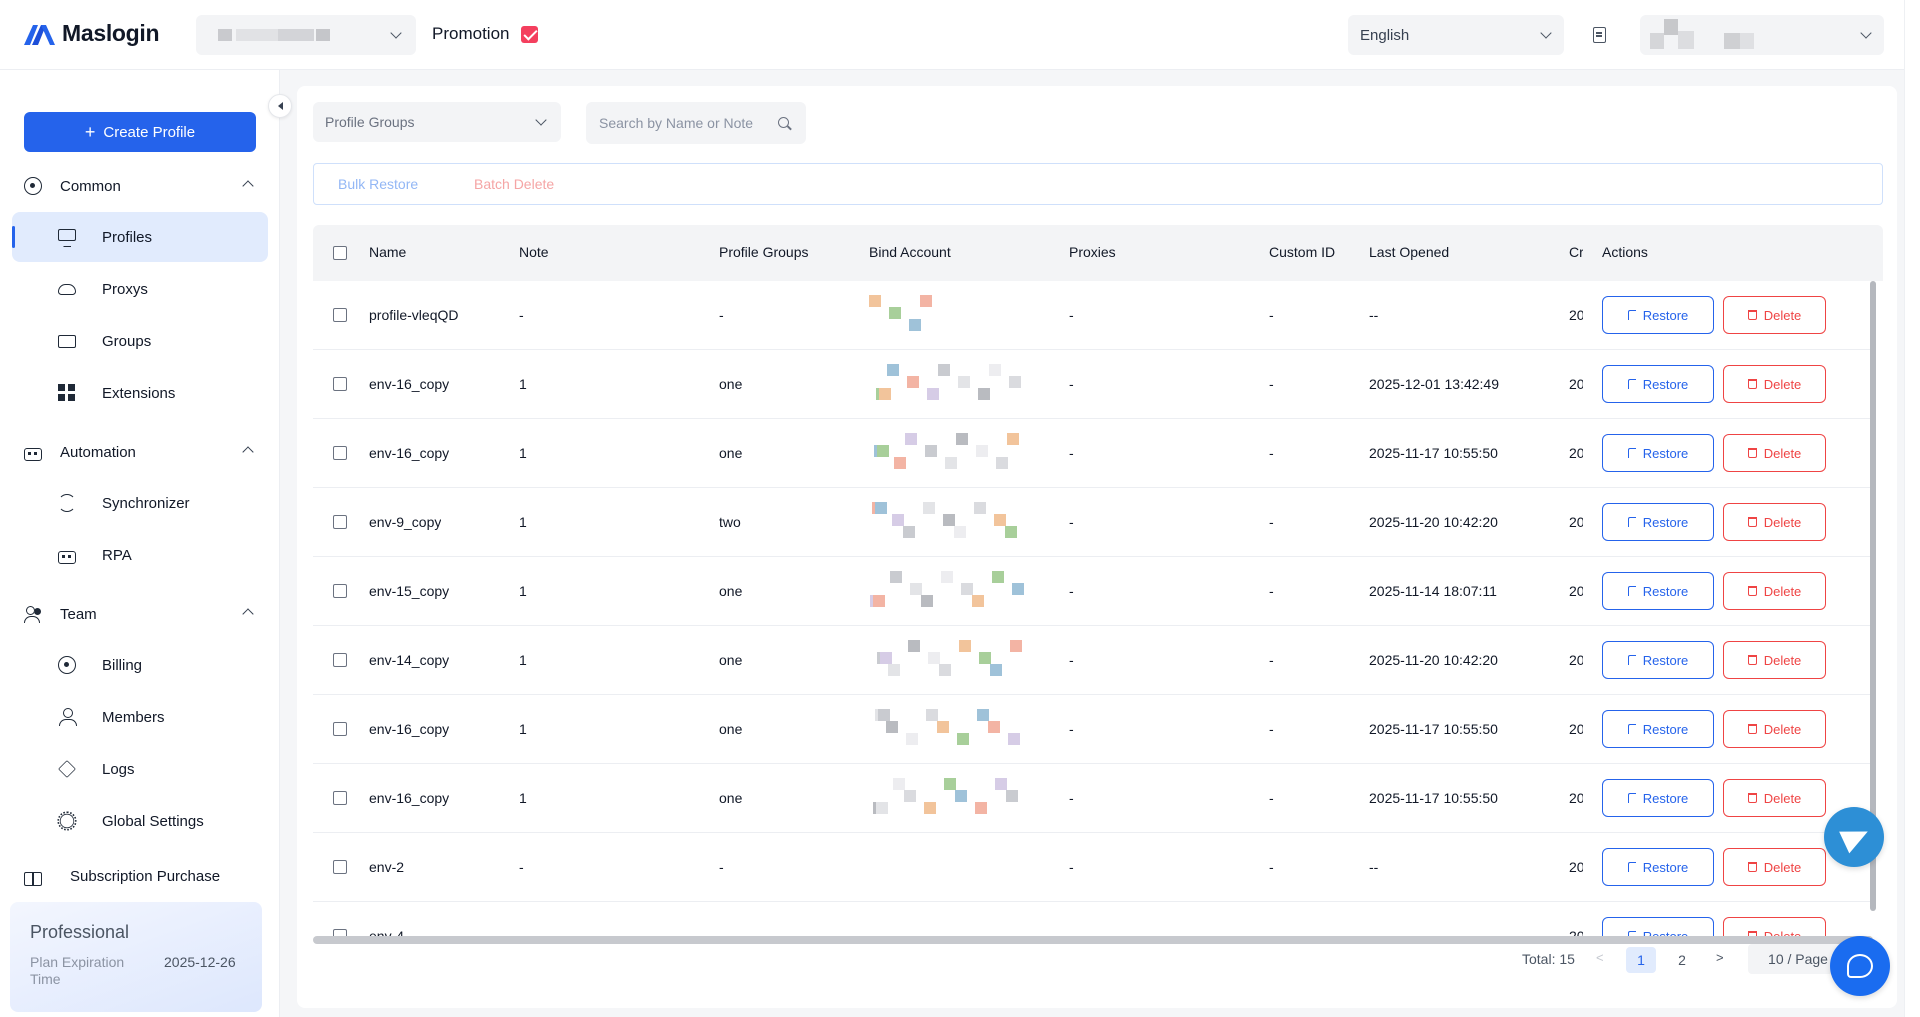  Describe the element at coordinates (910, 252) in the screenshot. I see `column-header-bind-account: Bind Account` at that location.